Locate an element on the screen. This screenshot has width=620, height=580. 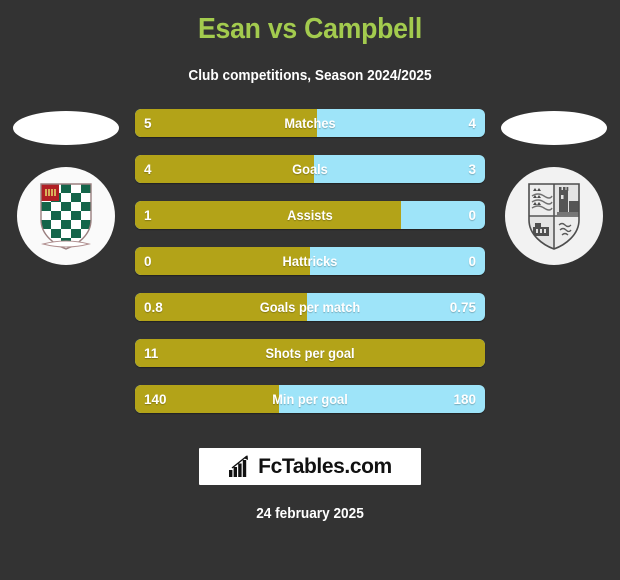
table-row: Shots per goal 11 is located at coordinates (310, 353).